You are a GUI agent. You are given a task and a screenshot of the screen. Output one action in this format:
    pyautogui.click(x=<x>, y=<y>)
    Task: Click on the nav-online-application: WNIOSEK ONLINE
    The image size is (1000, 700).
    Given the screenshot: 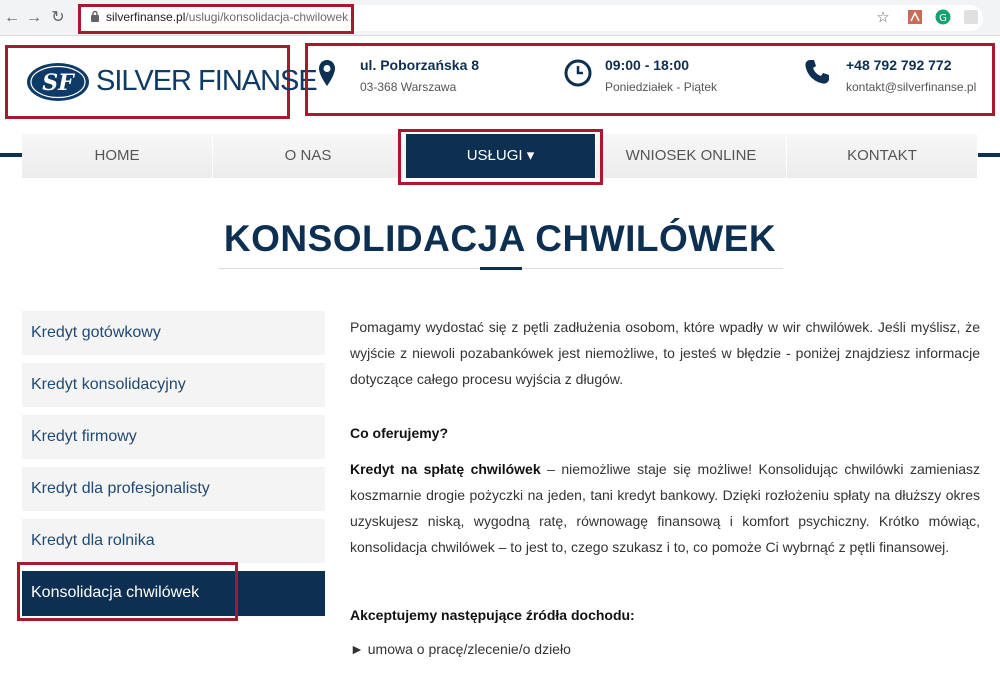 What is the action you would take?
    pyautogui.click(x=691, y=156)
    